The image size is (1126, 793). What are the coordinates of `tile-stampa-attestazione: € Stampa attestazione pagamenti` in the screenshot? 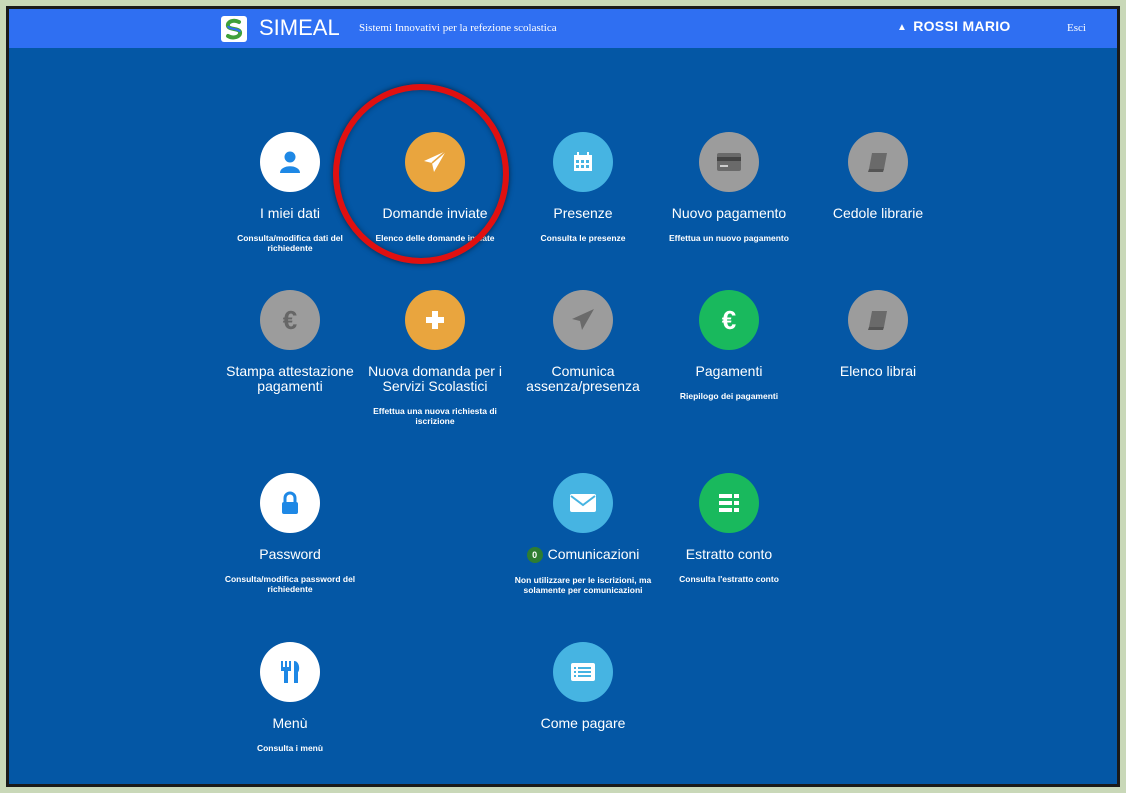 It's located at (290, 342).